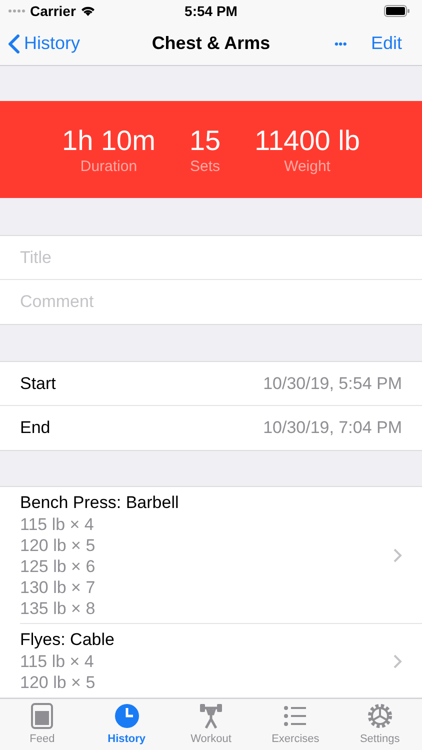 This screenshot has height=750, width=422. I want to click on tab-item: Settings, so click(380, 724).